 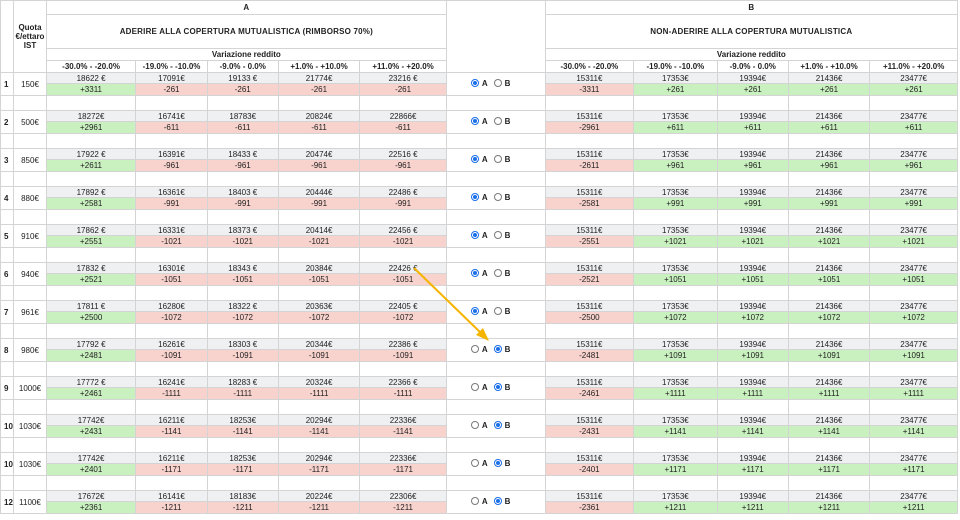 I want to click on b-income-cell: 23477€, so click(x=913, y=268).